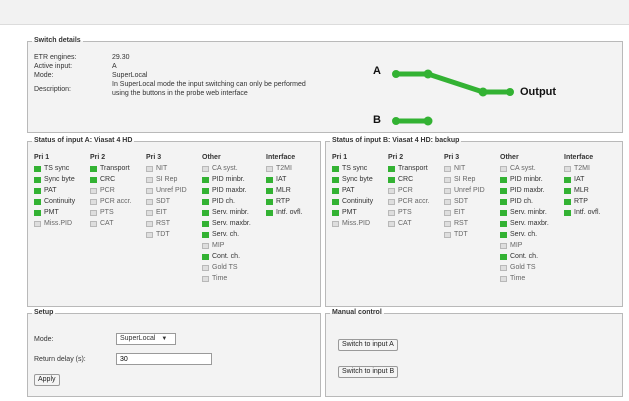 The width and height of the screenshot is (629, 401). Describe the element at coordinates (523, 267) in the screenshot. I see `status-item-label: Gold TS` at that location.